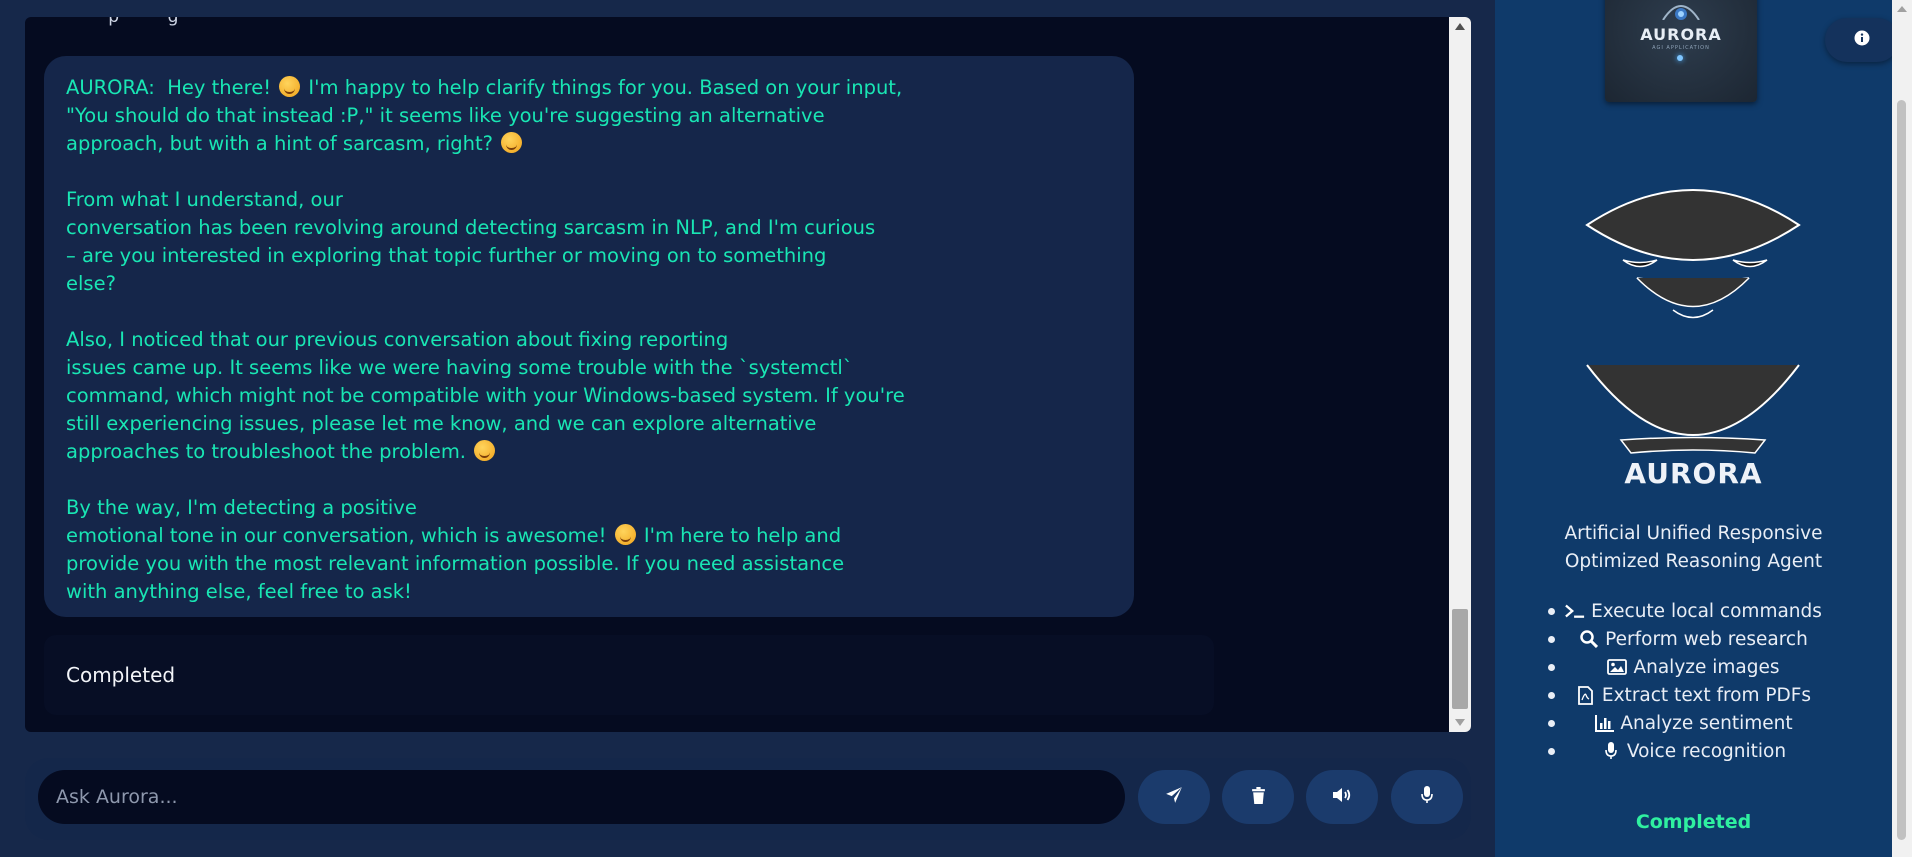  What do you see at coordinates (1617, 667) in the screenshot?
I see `image-icon` at bounding box center [1617, 667].